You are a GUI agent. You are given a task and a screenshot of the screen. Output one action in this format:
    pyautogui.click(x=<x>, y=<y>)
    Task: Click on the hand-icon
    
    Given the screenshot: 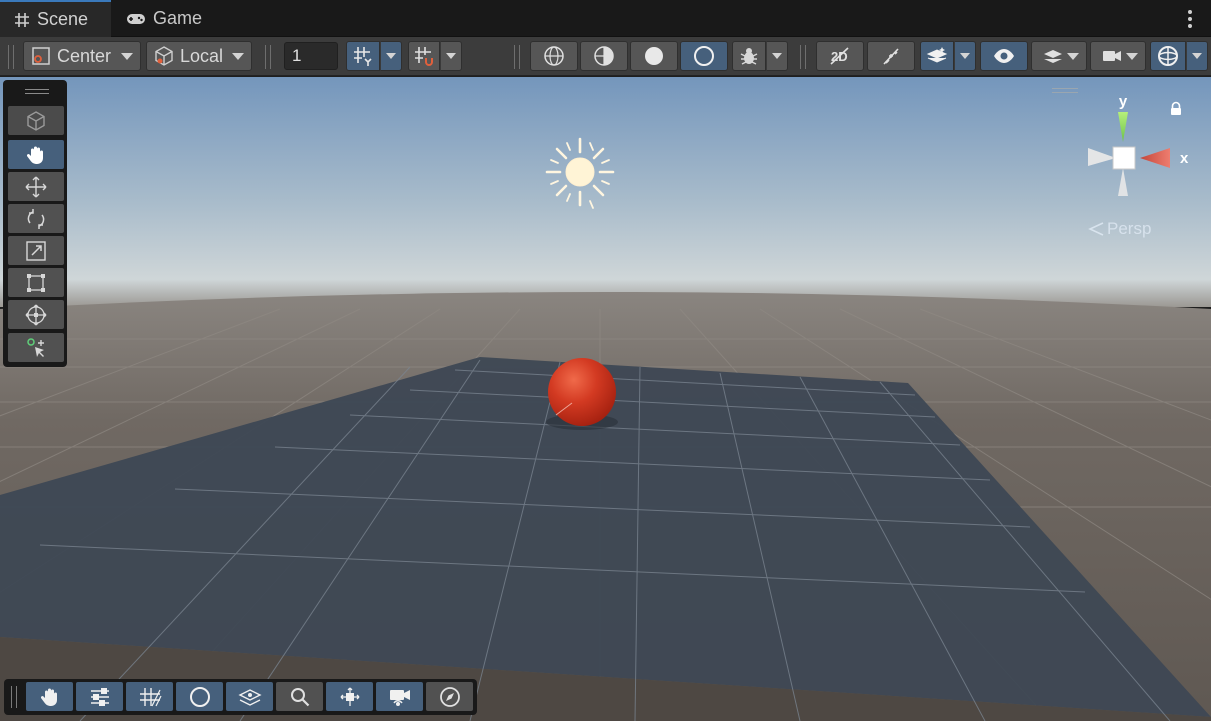 What is the action you would take?
    pyautogui.click(x=48, y=697)
    